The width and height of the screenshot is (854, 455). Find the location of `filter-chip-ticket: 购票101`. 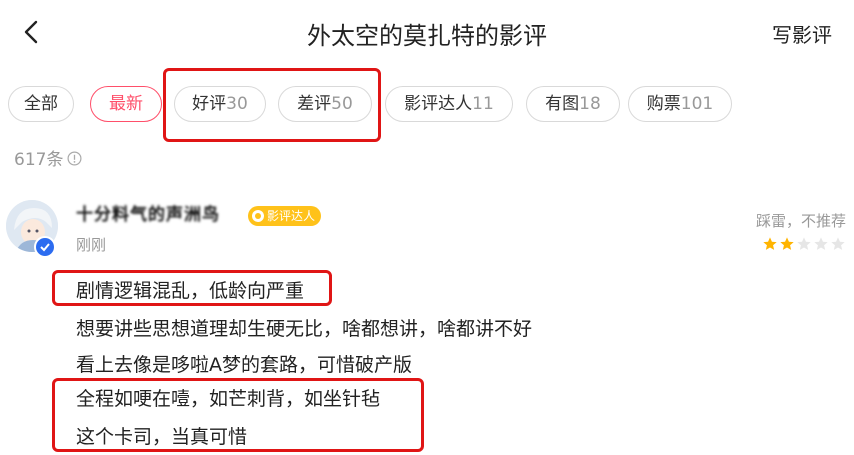

filter-chip-ticket: 购票101 is located at coordinates (680, 104).